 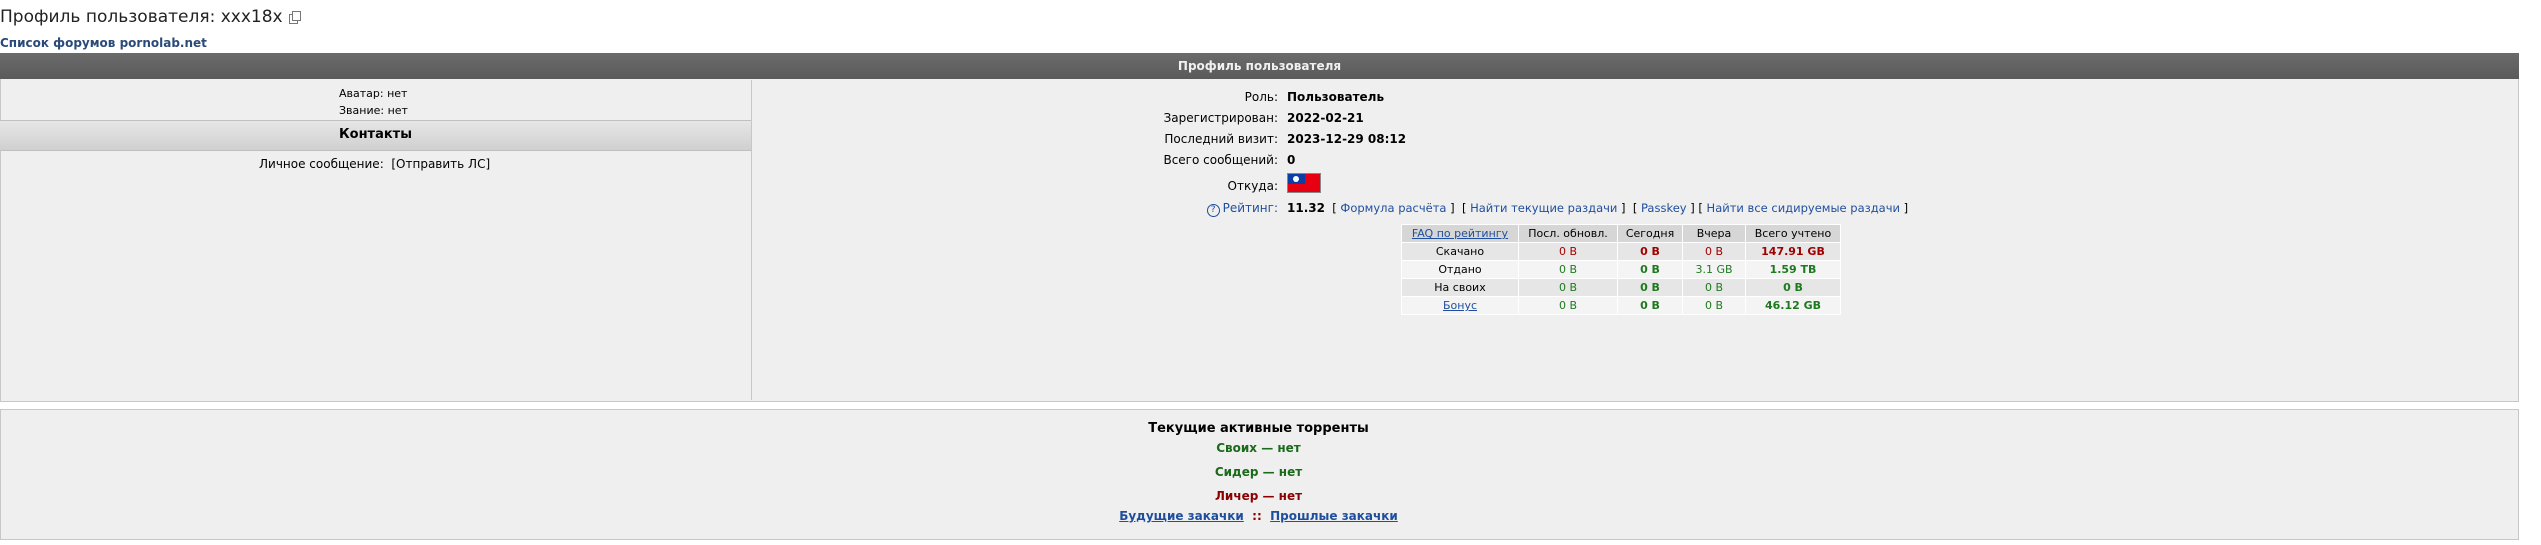 I want to click on table-row: На своих 0 B 0 B 0 B 0 B, so click(x=1621, y=287).